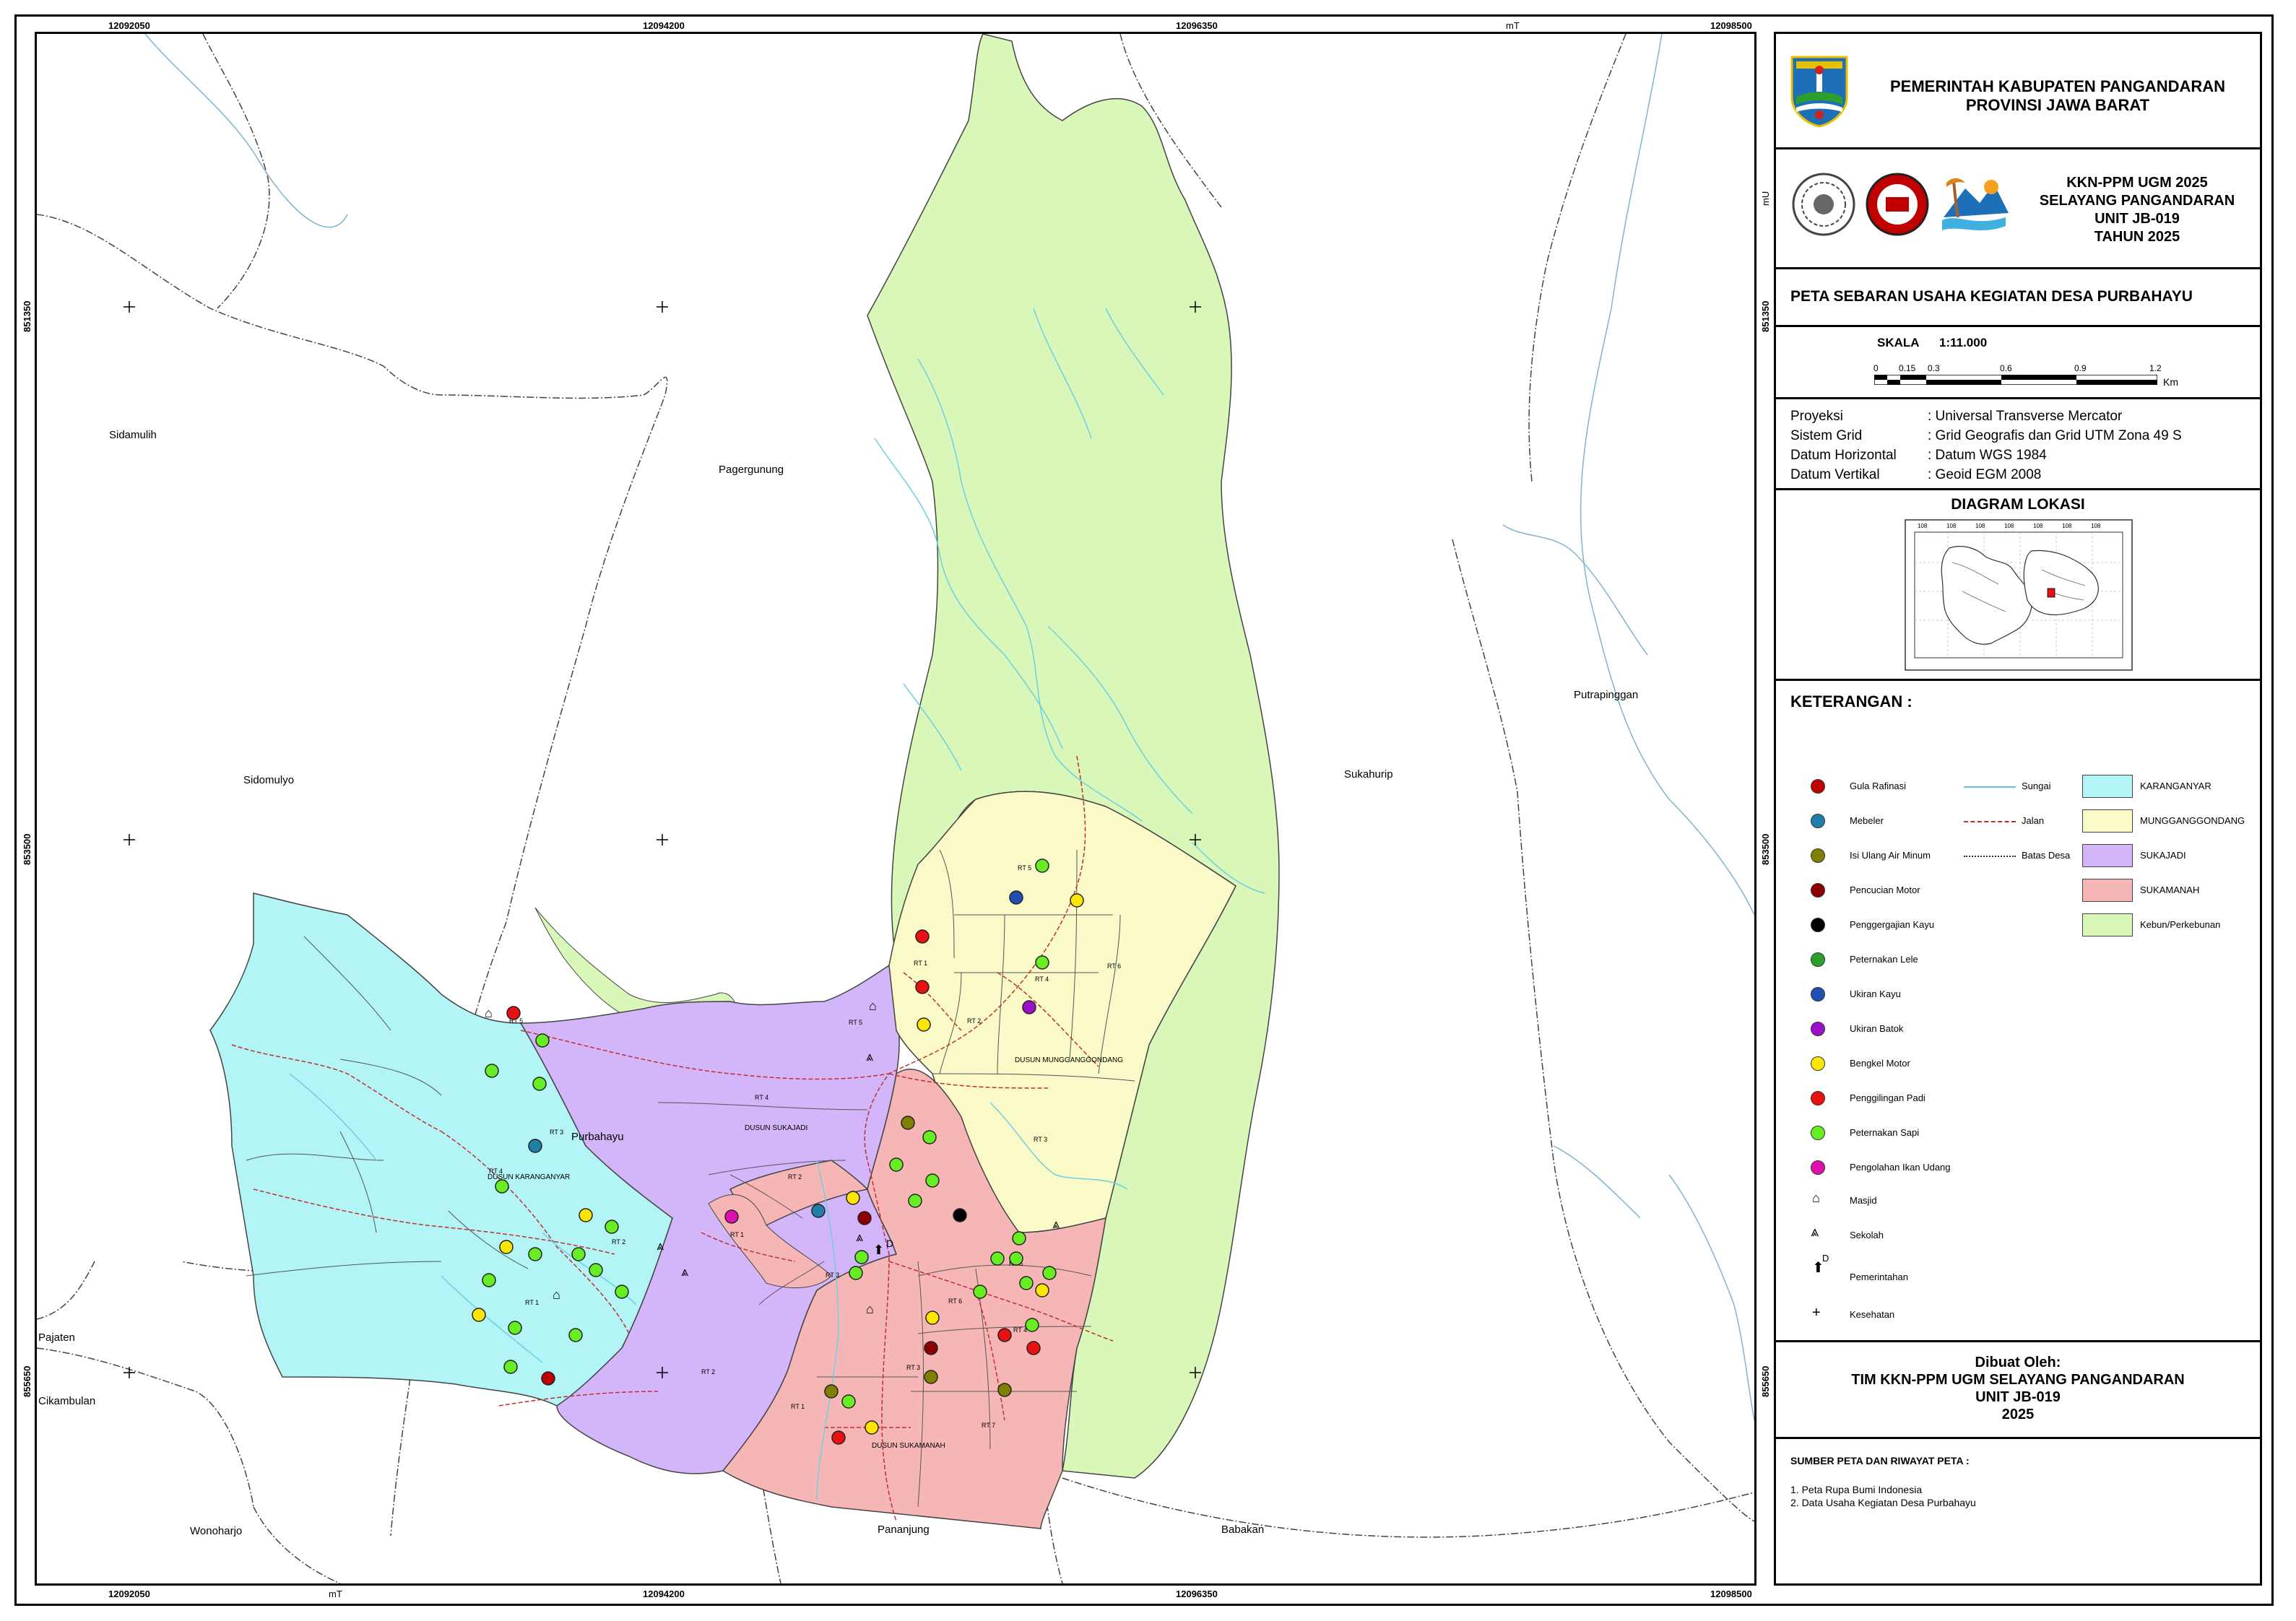 This screenshot has width=2296, height=1621. What do you see at coordinates (129, 26) in the screenshot?
I see `grid-label-top: 12092050` at bounding box center [129, 26].